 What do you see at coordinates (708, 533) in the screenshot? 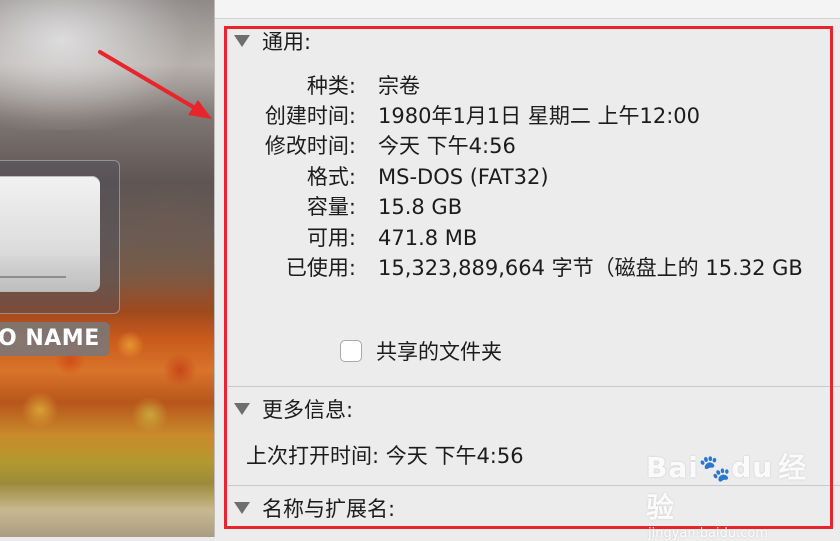
I see `watermark-url: jingyan.baidu.com` at bounding box center [708, 533].